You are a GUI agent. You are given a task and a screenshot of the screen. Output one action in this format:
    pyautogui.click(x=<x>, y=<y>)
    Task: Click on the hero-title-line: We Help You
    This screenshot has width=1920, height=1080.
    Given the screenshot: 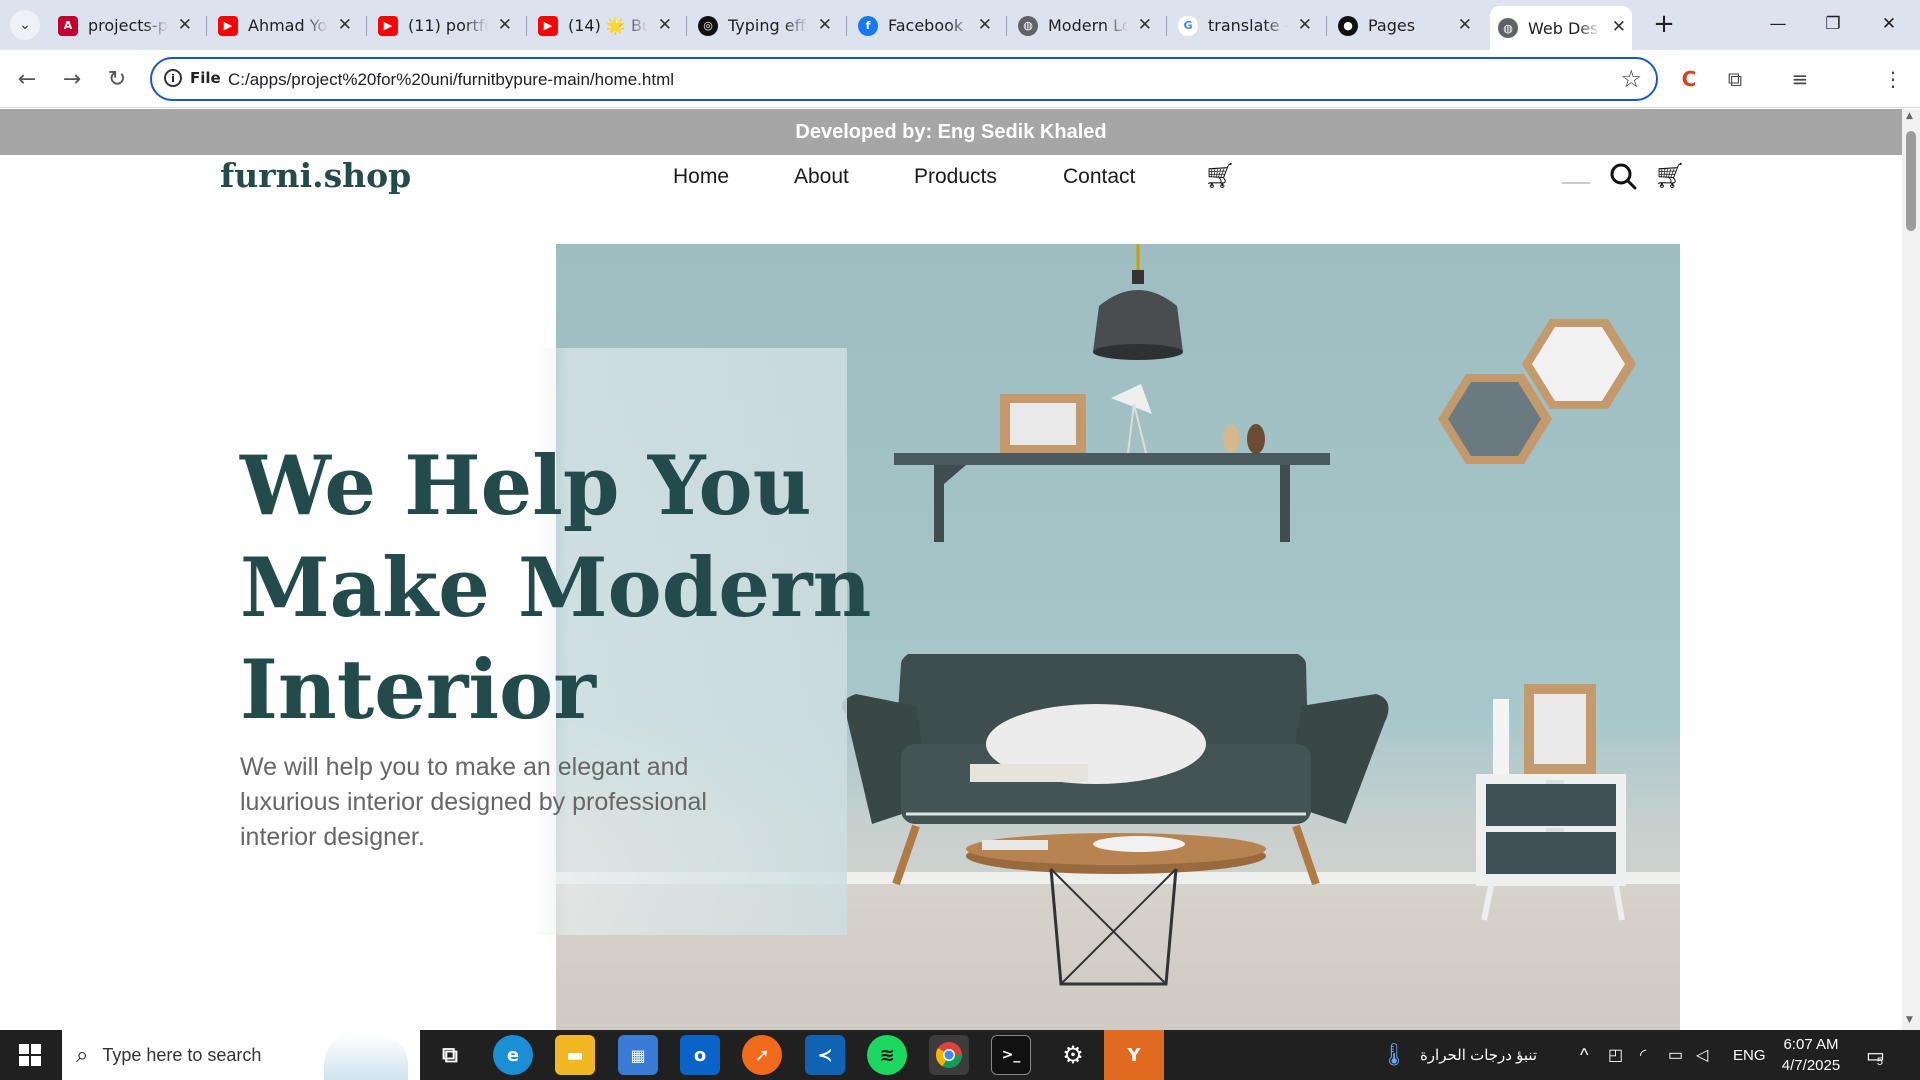 What is the action you would take?
    pyautogui.click(x=526, y=486)
    